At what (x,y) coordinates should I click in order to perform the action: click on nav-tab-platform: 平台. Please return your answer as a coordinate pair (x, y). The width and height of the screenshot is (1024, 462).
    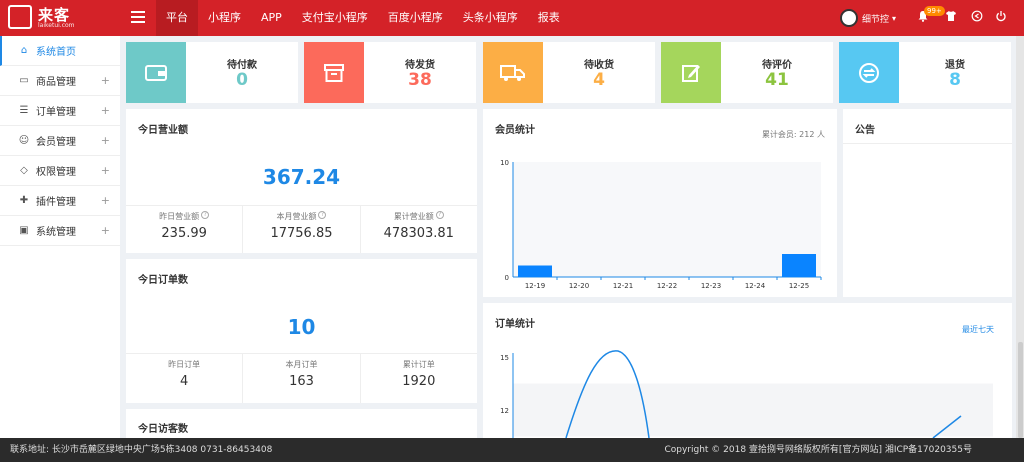
    Looking at the image, I should click on (177, 18).